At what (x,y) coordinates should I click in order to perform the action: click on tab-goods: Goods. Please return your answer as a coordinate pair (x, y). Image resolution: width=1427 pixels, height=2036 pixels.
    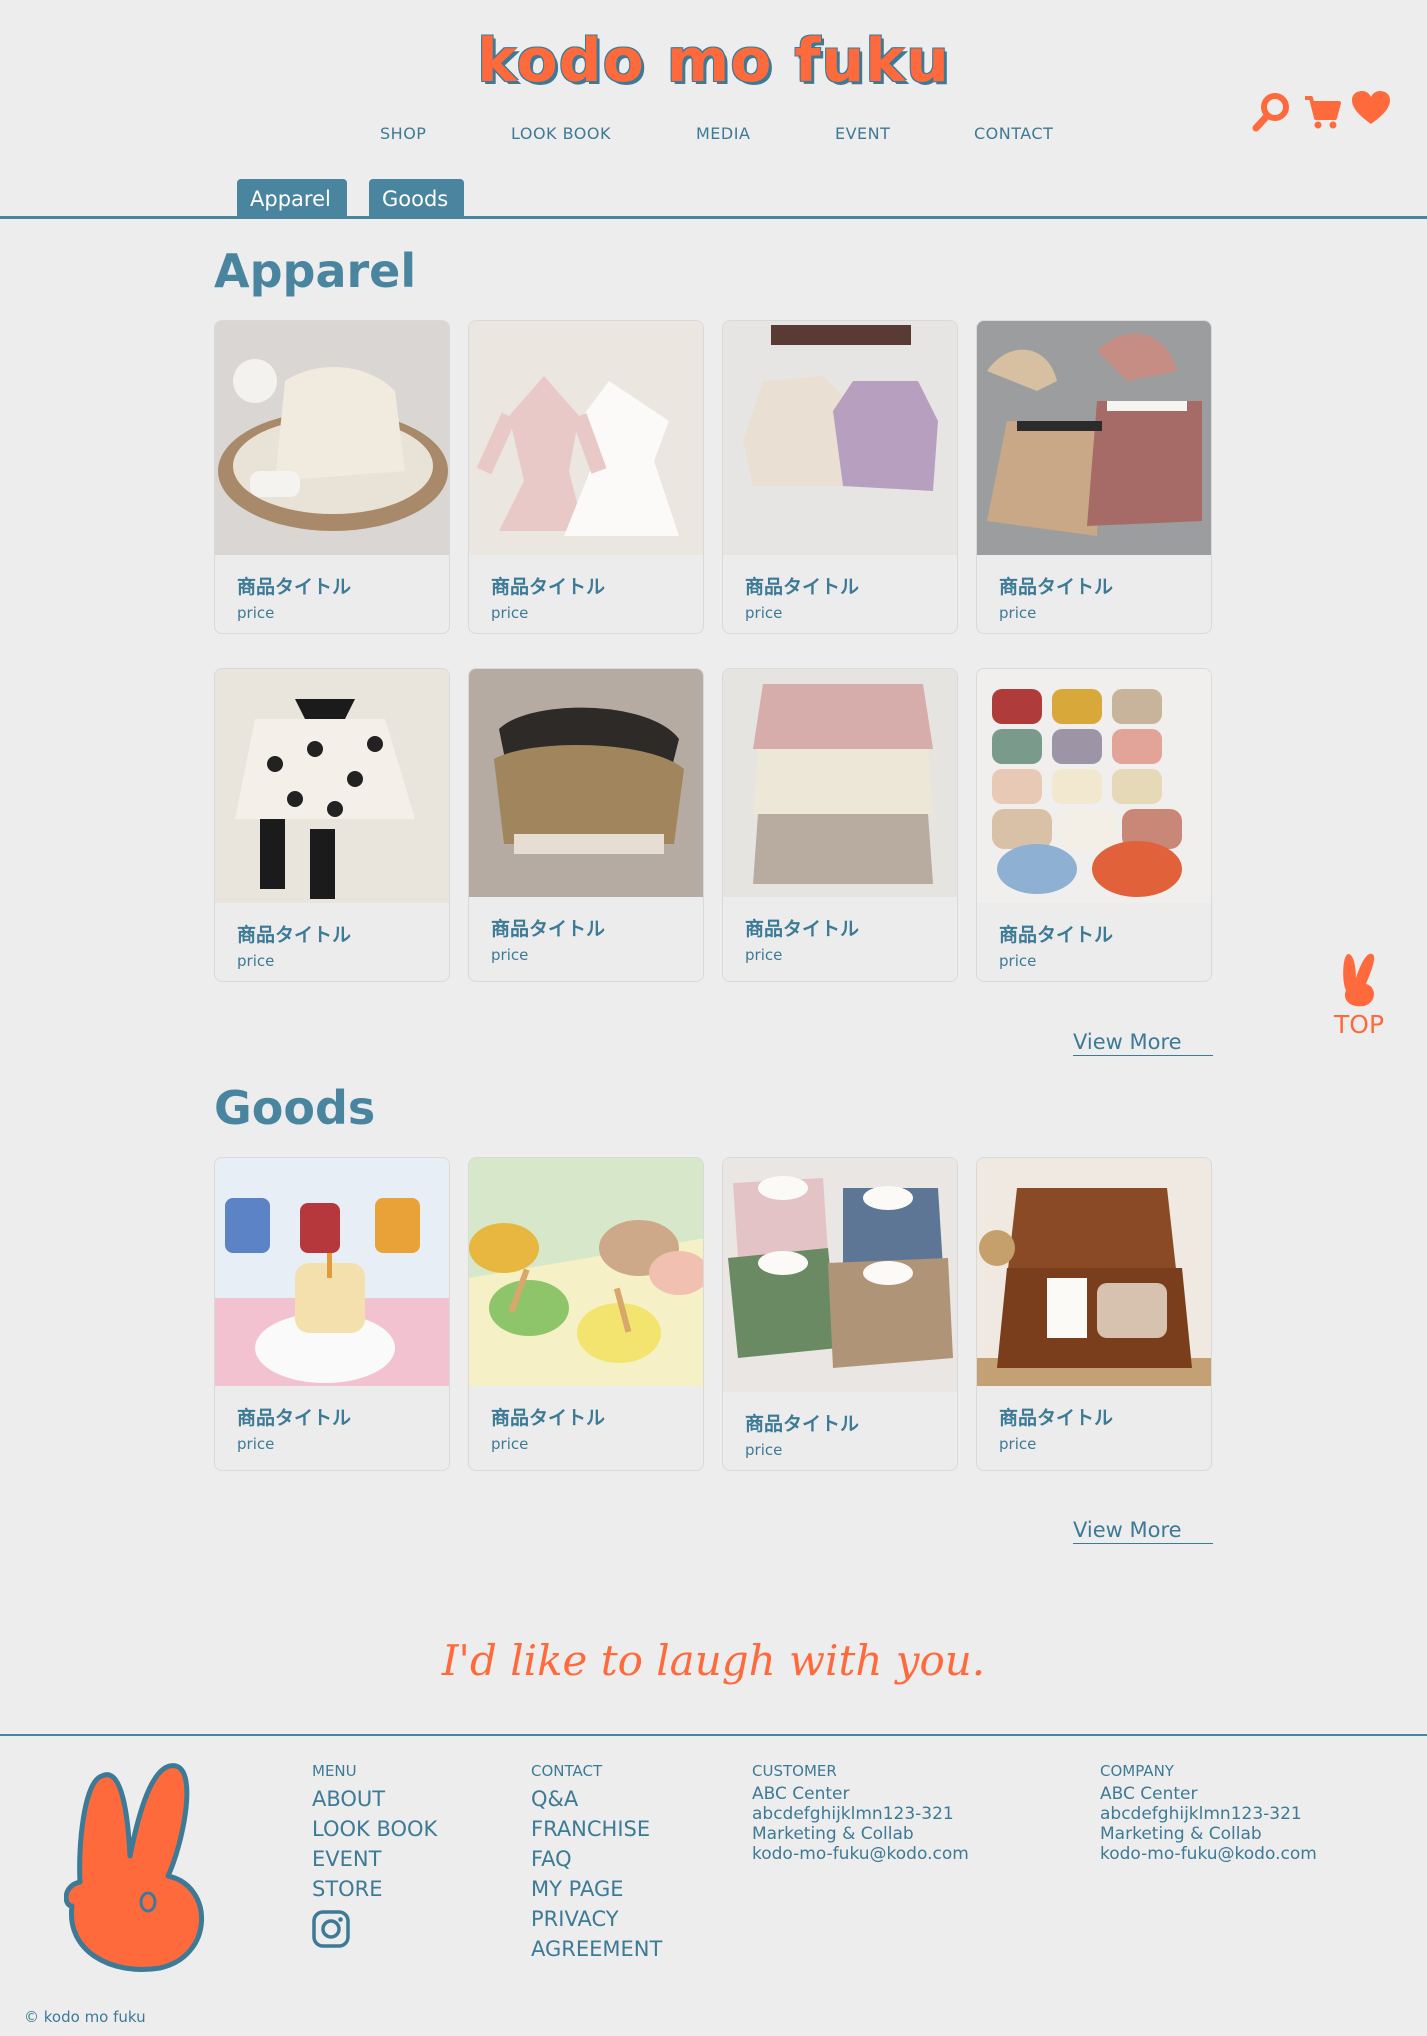
    Looking at the image, I should click on (416, 199).